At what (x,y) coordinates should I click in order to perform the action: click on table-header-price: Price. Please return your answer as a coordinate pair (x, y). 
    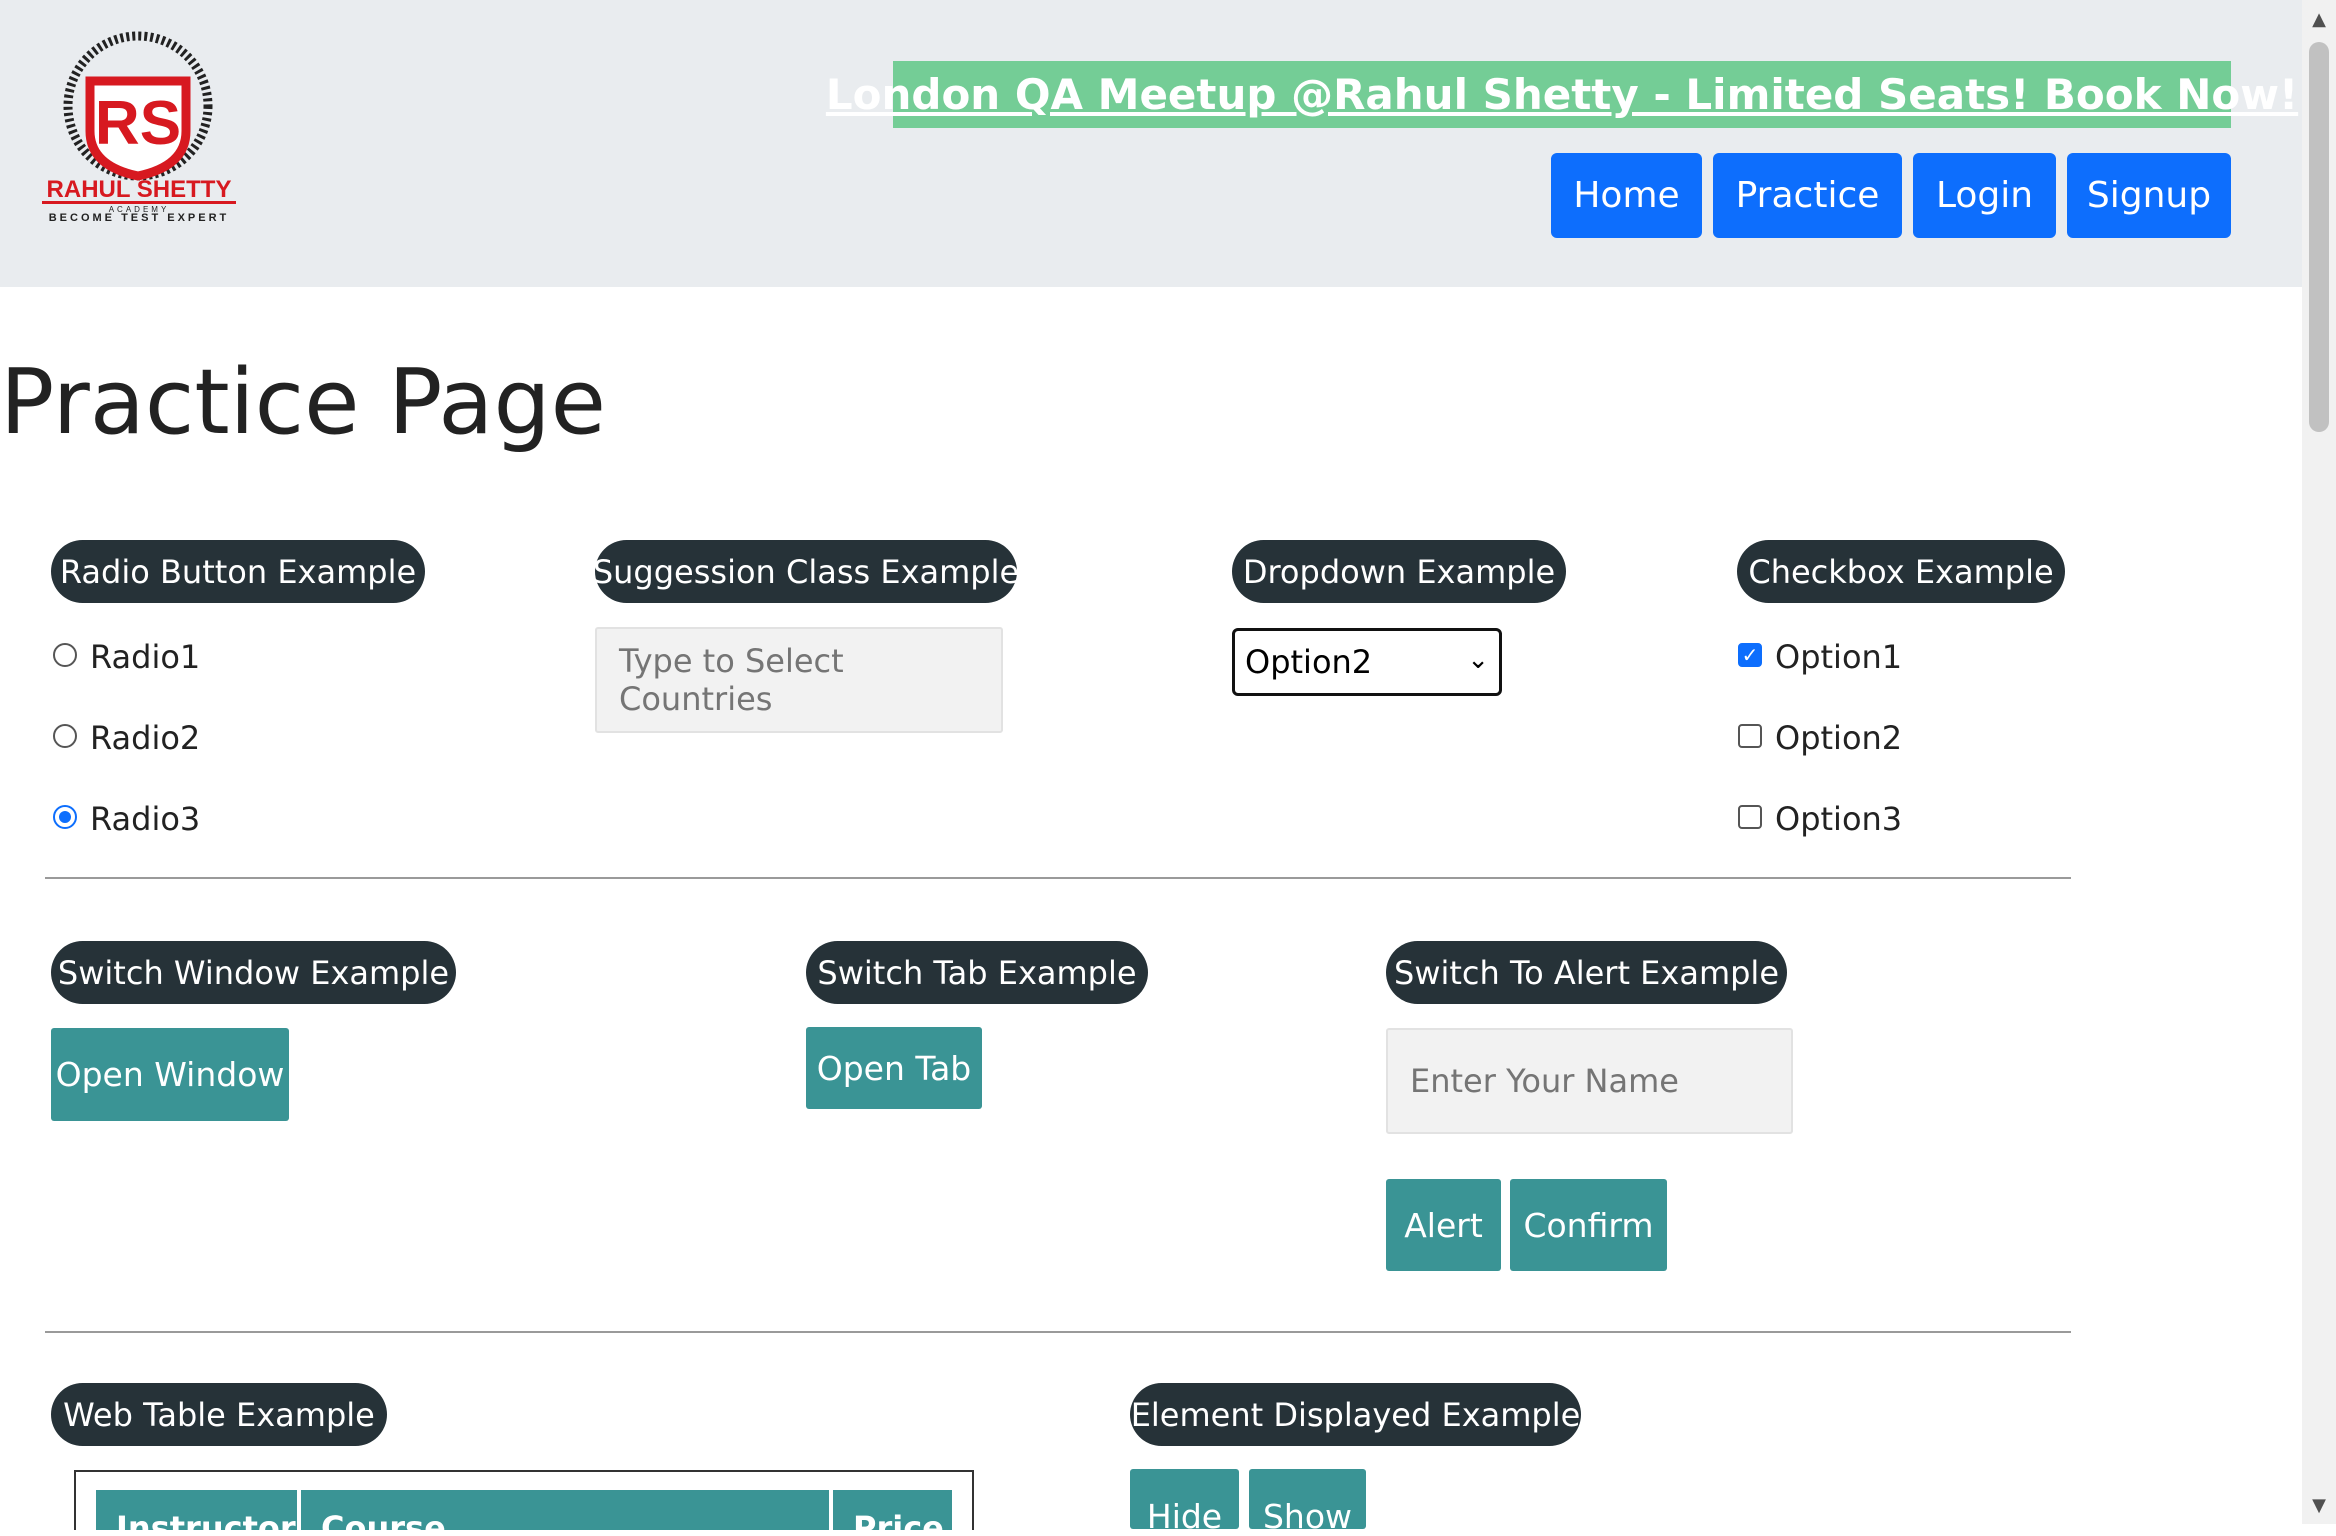
    Looking at the image, I should click on (892, 1510).